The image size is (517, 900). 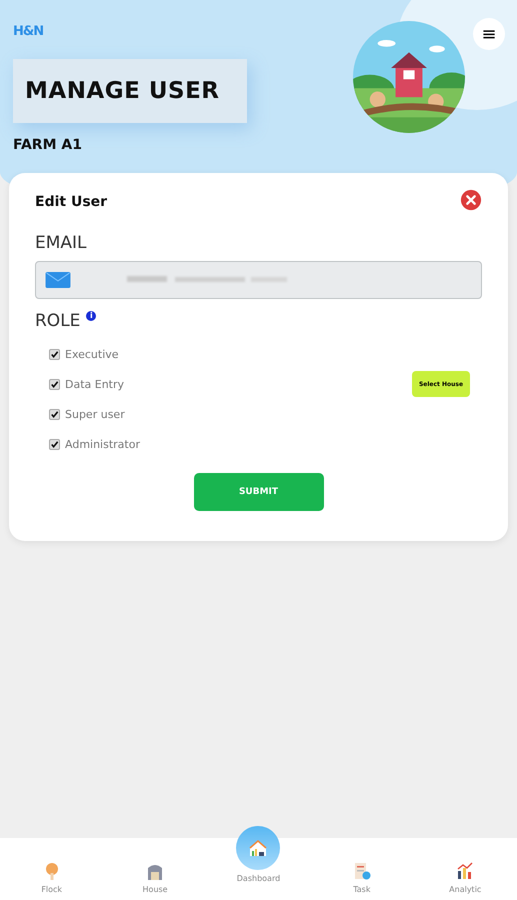 I want to click on close-icon, so click(x=471, y=200).